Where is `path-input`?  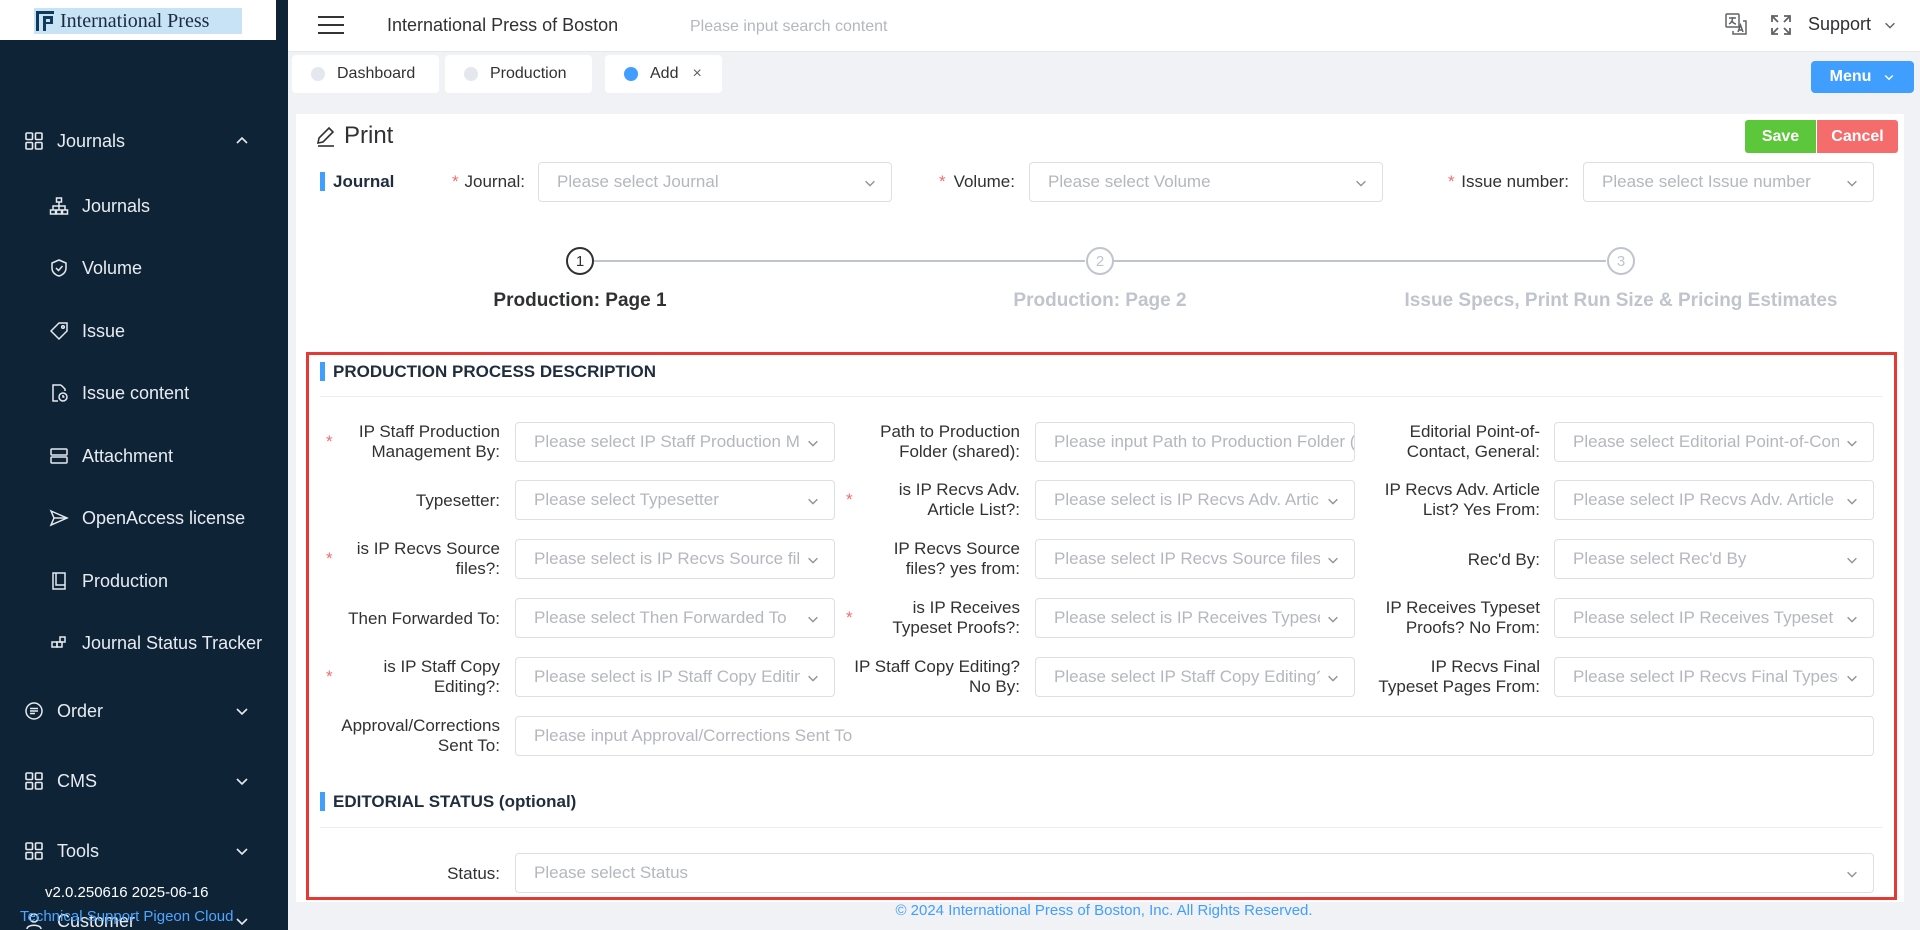
path-input is located at coordinates (1195, 442).